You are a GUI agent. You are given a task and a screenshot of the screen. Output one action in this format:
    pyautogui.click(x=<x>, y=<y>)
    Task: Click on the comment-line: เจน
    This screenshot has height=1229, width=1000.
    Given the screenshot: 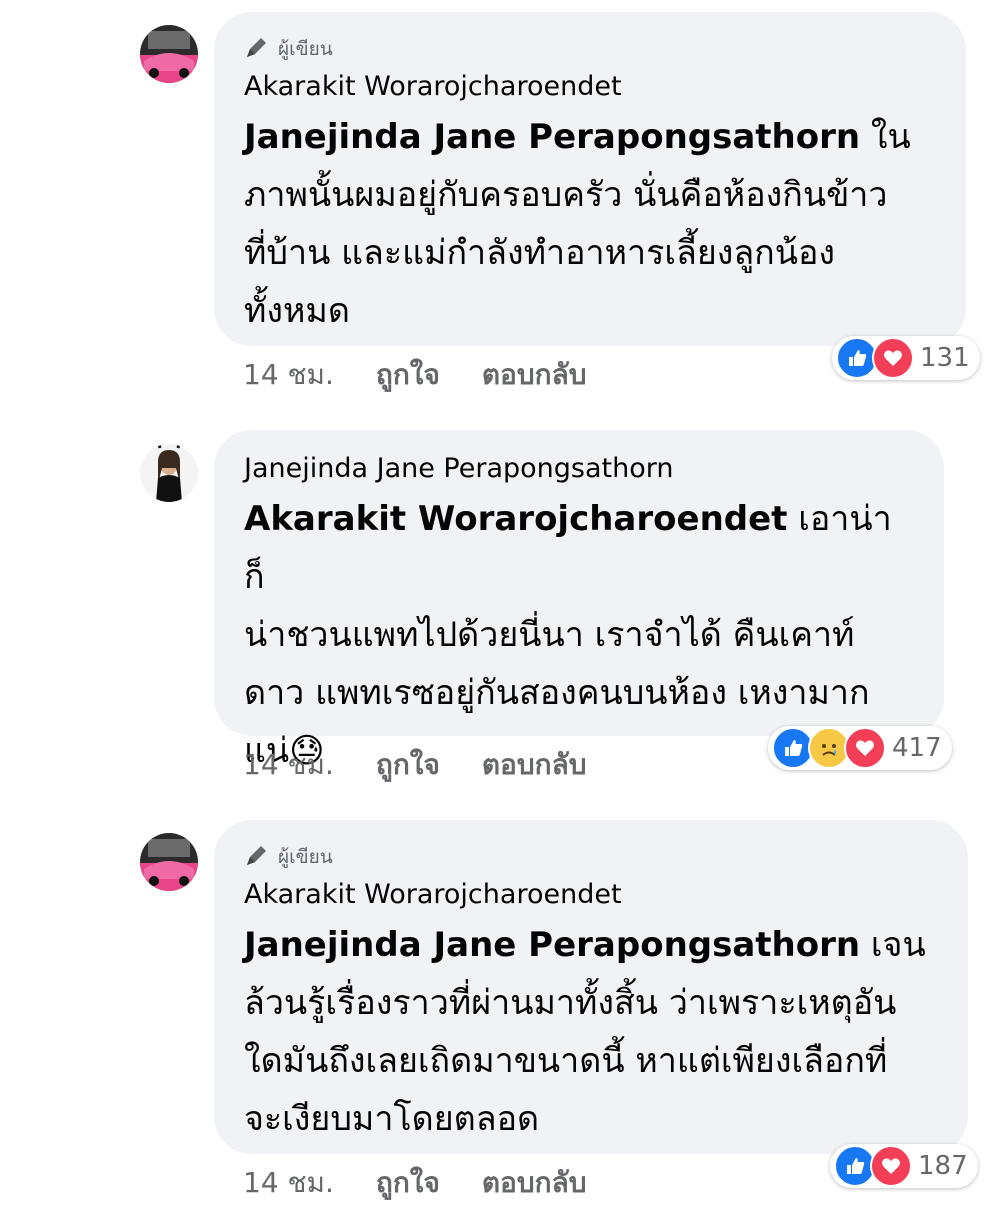 What is the action you would take?
    pyautogui.click(x=893, y=945)
    